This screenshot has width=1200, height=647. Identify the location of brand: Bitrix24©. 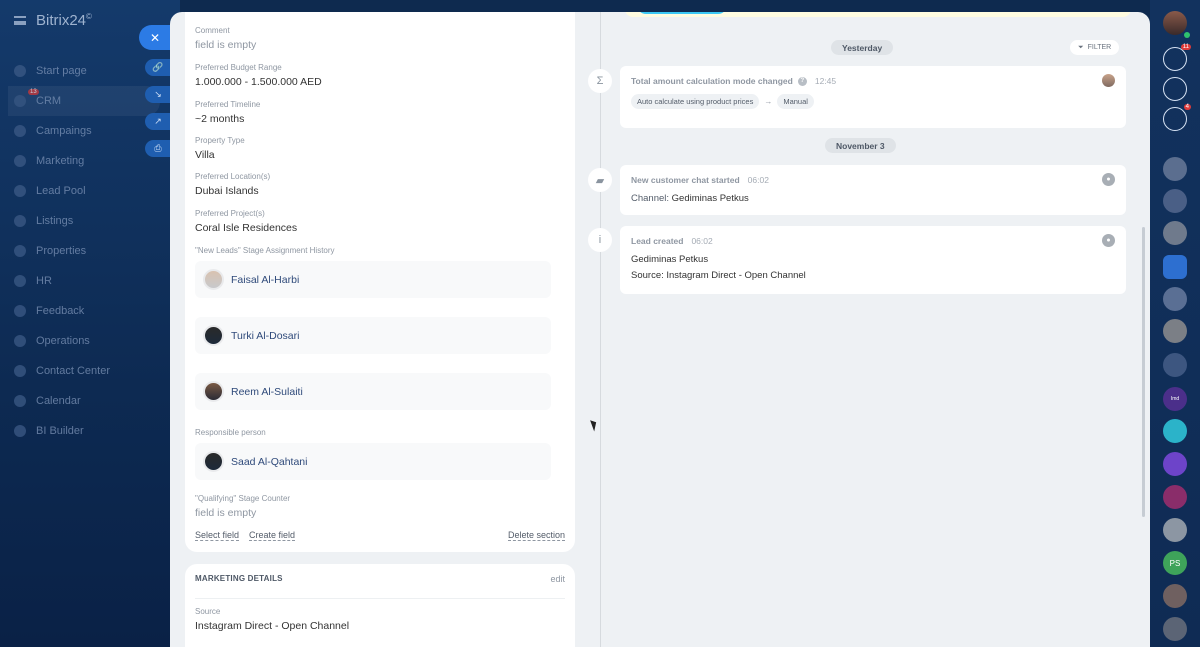
(53, 20).